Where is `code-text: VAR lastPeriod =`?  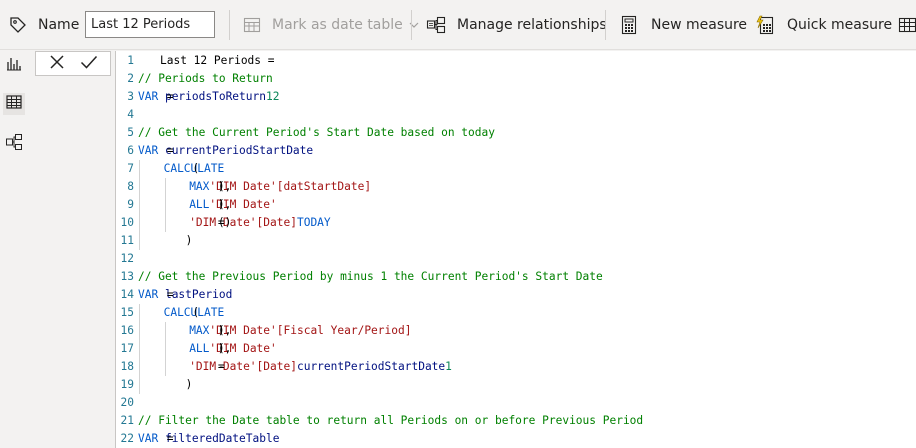 code-text: VAR lastPeriod = is located at coordinates (185, 295).